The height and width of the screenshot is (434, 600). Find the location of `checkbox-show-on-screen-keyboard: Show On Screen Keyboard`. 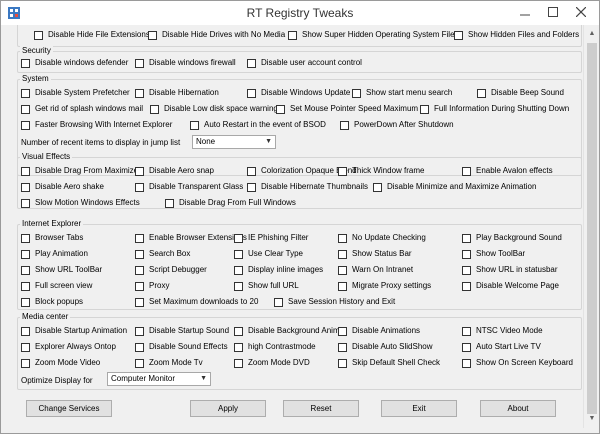

checkbox-show-on-screen-keyboard: Show On Screen Keyboard is located at coordinates (517, 363).